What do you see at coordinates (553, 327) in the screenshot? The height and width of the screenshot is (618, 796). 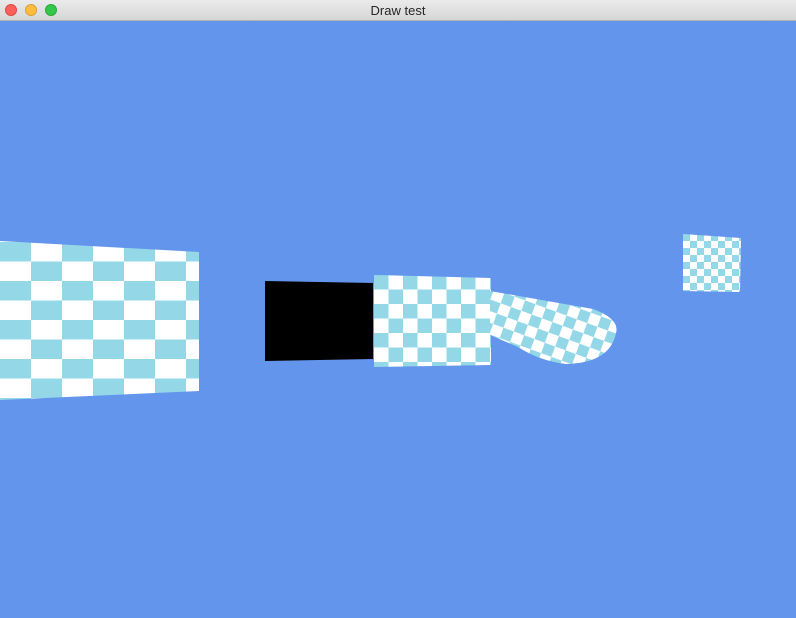 I see `checkered-tube` at bounding box center [553, 327].